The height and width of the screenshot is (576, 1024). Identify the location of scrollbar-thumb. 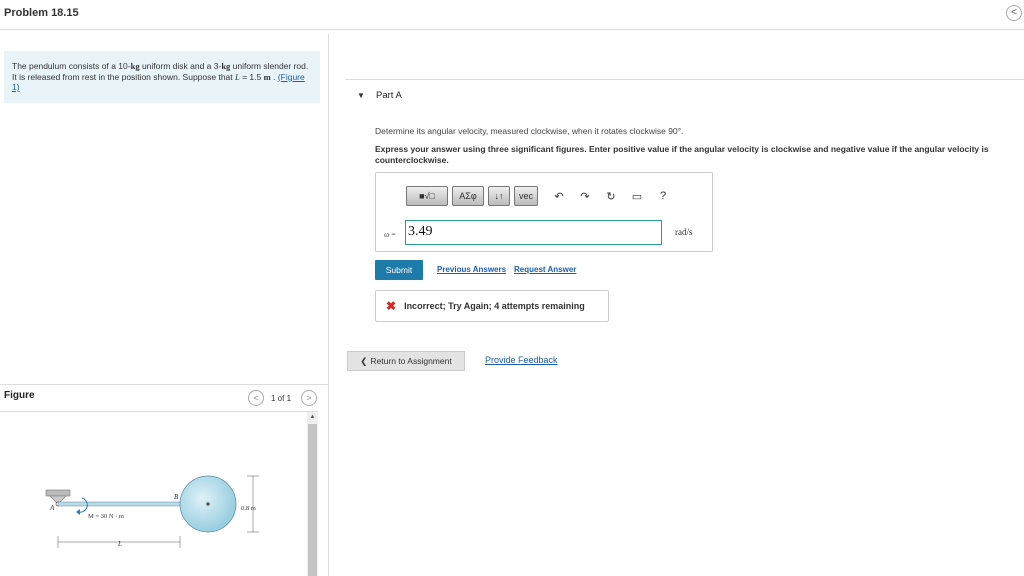
(312, 500).